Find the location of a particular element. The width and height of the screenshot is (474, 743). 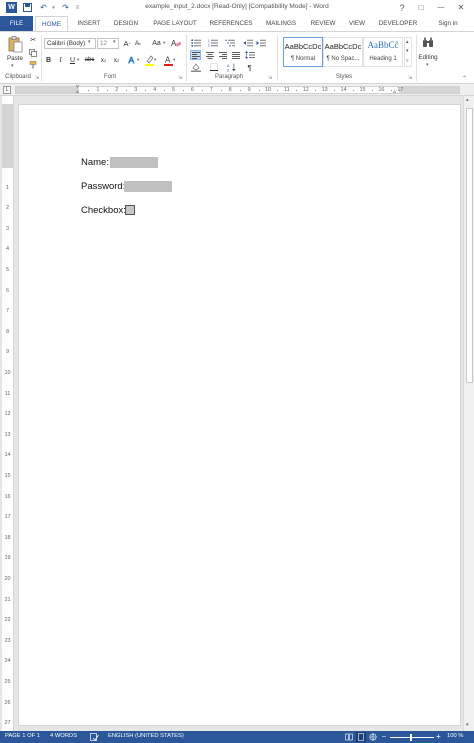

justify-icon is located at coordinates (235, 55).